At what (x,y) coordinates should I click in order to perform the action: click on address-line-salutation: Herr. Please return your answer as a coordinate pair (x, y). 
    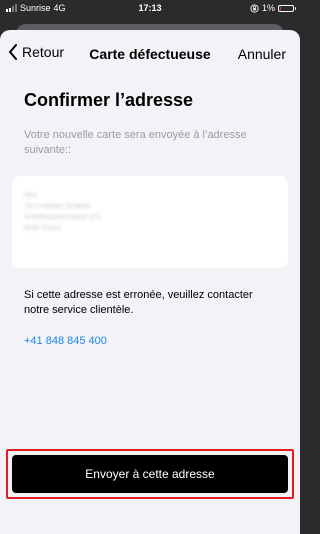
    Looking at the image, I should click on (31, 195).